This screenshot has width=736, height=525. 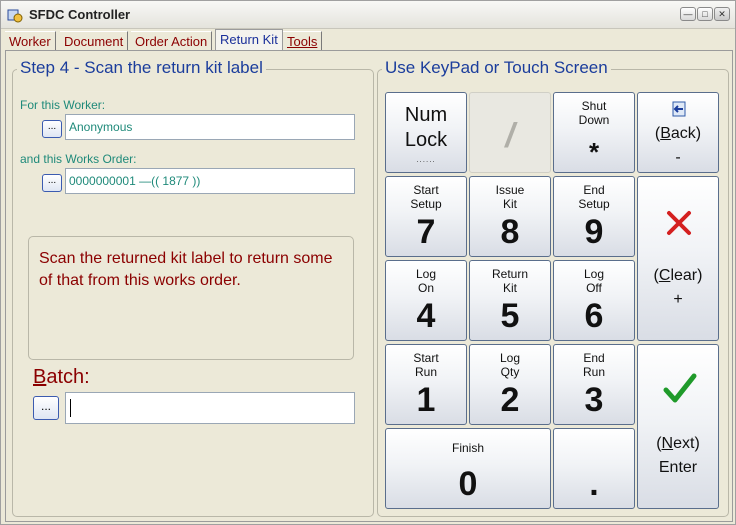 I want to click on tab-return-kit: Return Kit, so click(x=249, y=40).